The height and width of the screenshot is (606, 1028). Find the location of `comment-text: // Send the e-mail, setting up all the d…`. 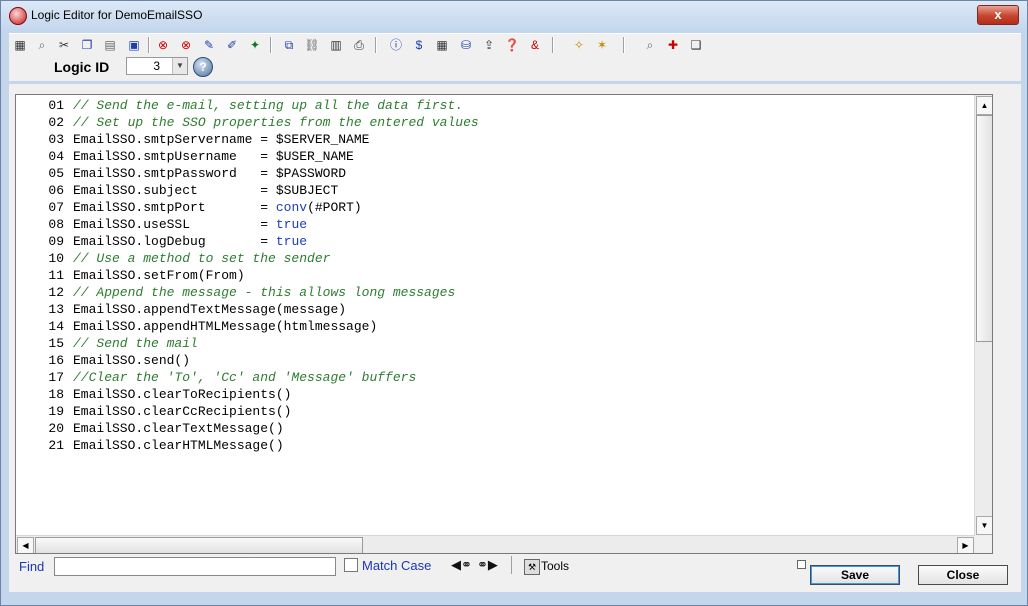

comment-text: // Send the e-mail, setting up all the d… is located at coordinates (268, 105).